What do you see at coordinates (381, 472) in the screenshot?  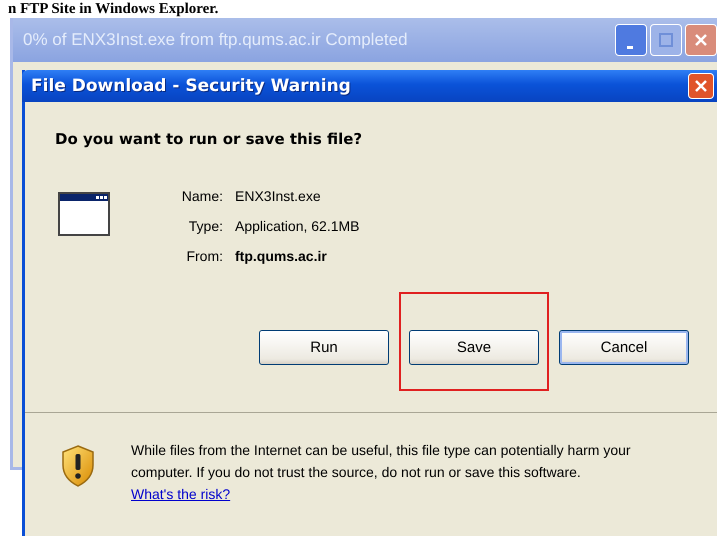 I see `warning-text: While files from the Internet can be useful, this file type can potentially harm your computer. If you do not trust the source, do not run or save this software. What's the risk?` at bounding box center [381, 472].